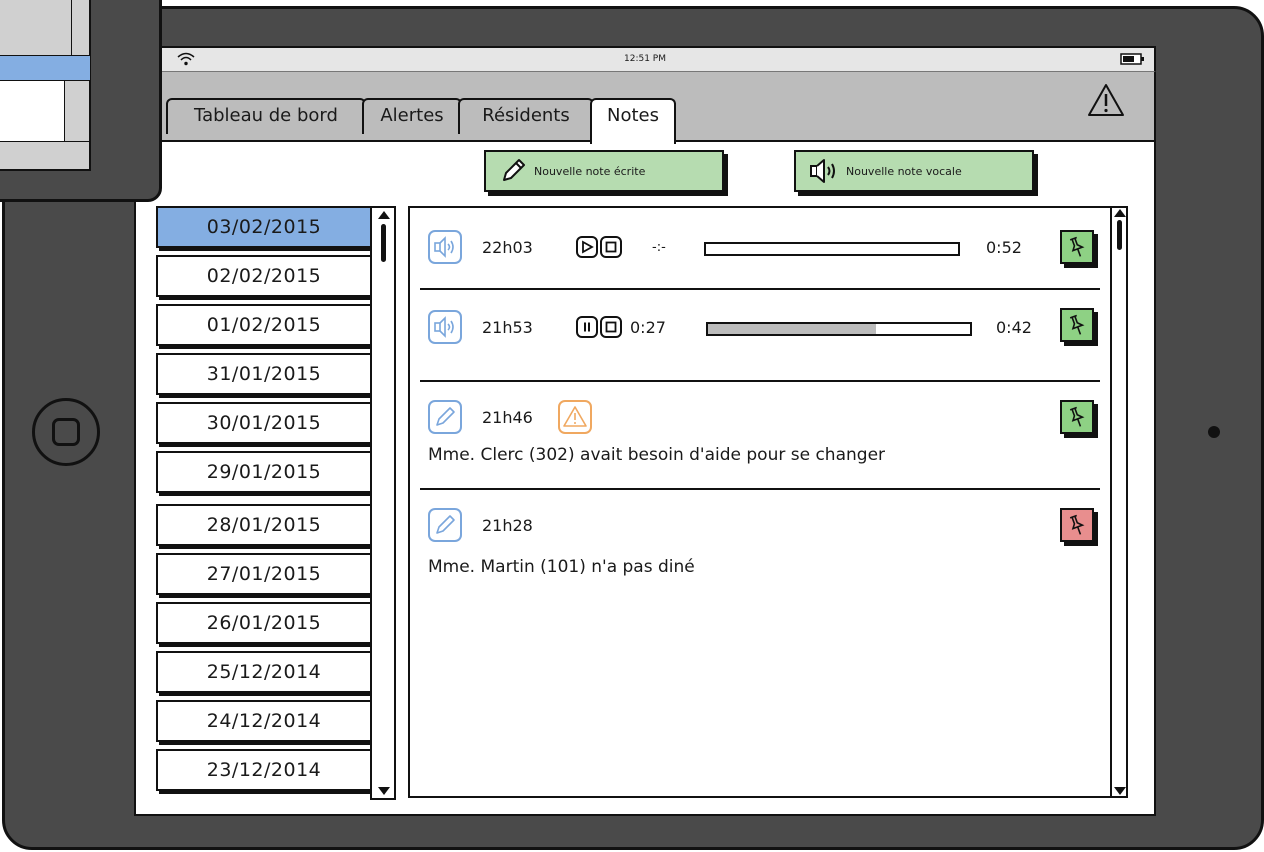 This screenshot has height=852, width=1264. What do you see at coordinates (760, 540) in the screenshot?
I see `text-note: 21h28 Mme. Martin (101) n'a pas diné` at bounding box center [760, 540].